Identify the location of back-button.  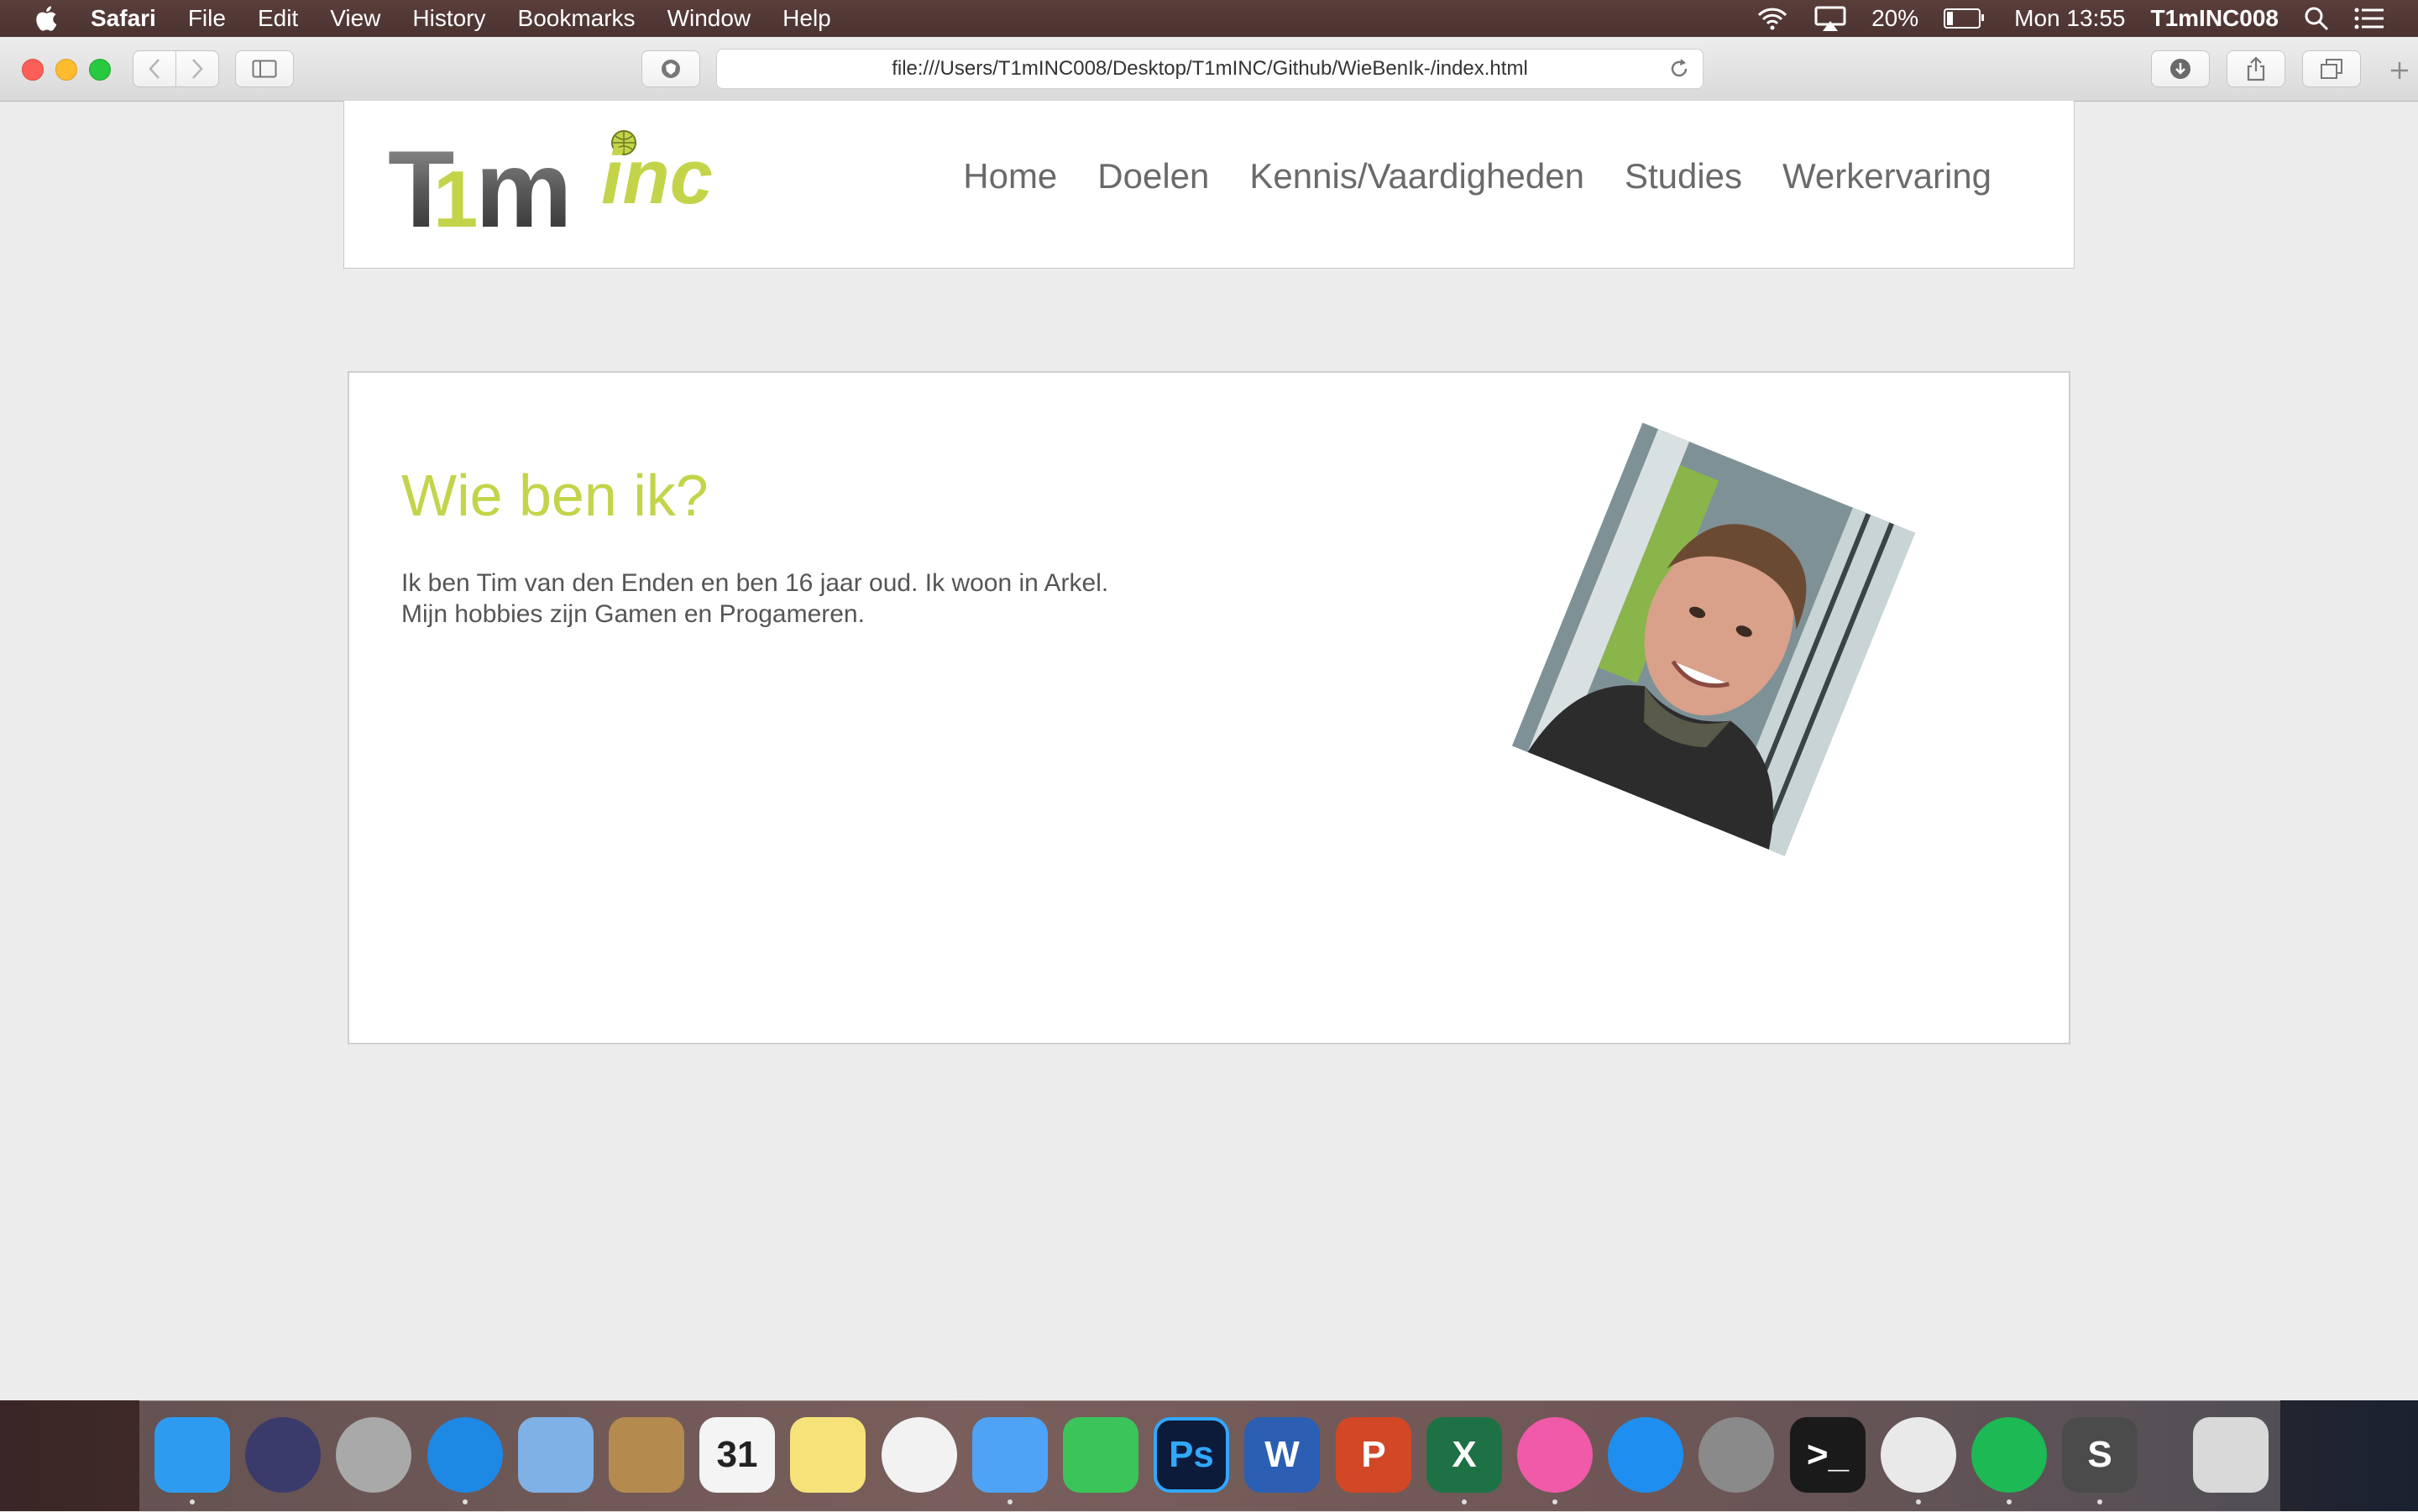
(154, 68).